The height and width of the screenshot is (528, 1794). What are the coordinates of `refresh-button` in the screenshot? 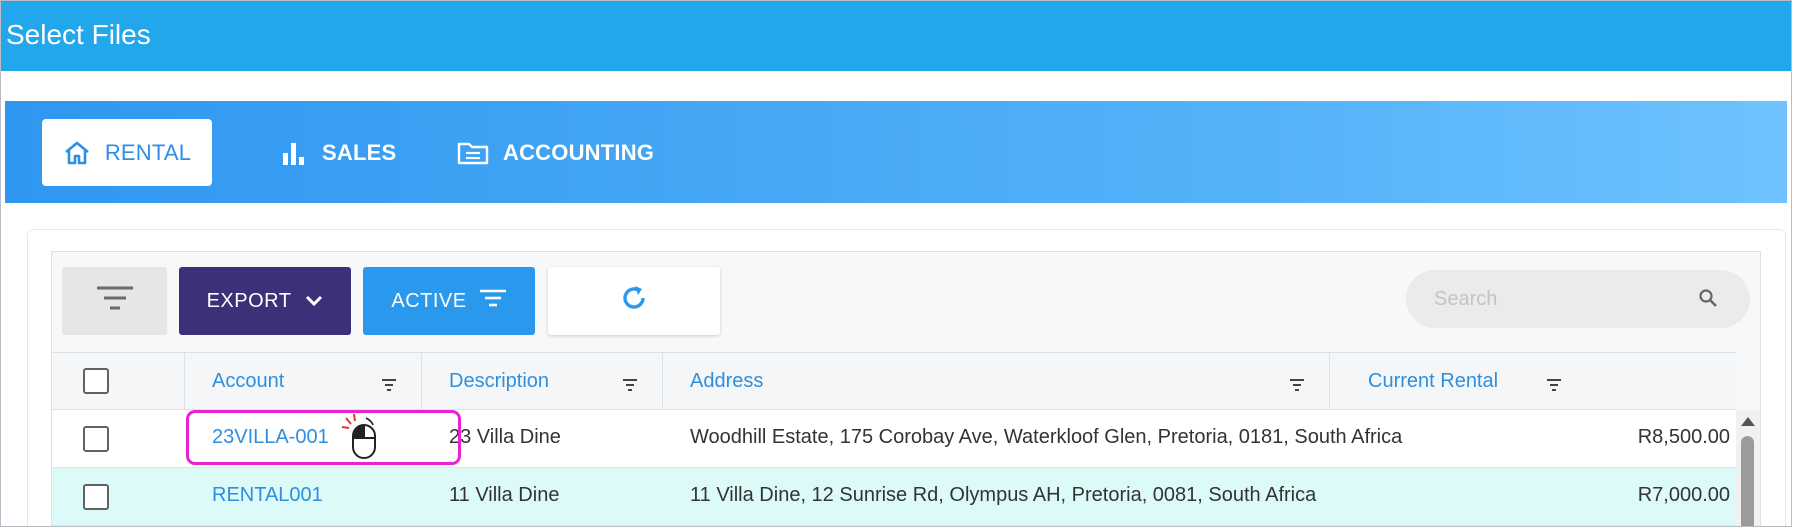 It's located at (634, 301).